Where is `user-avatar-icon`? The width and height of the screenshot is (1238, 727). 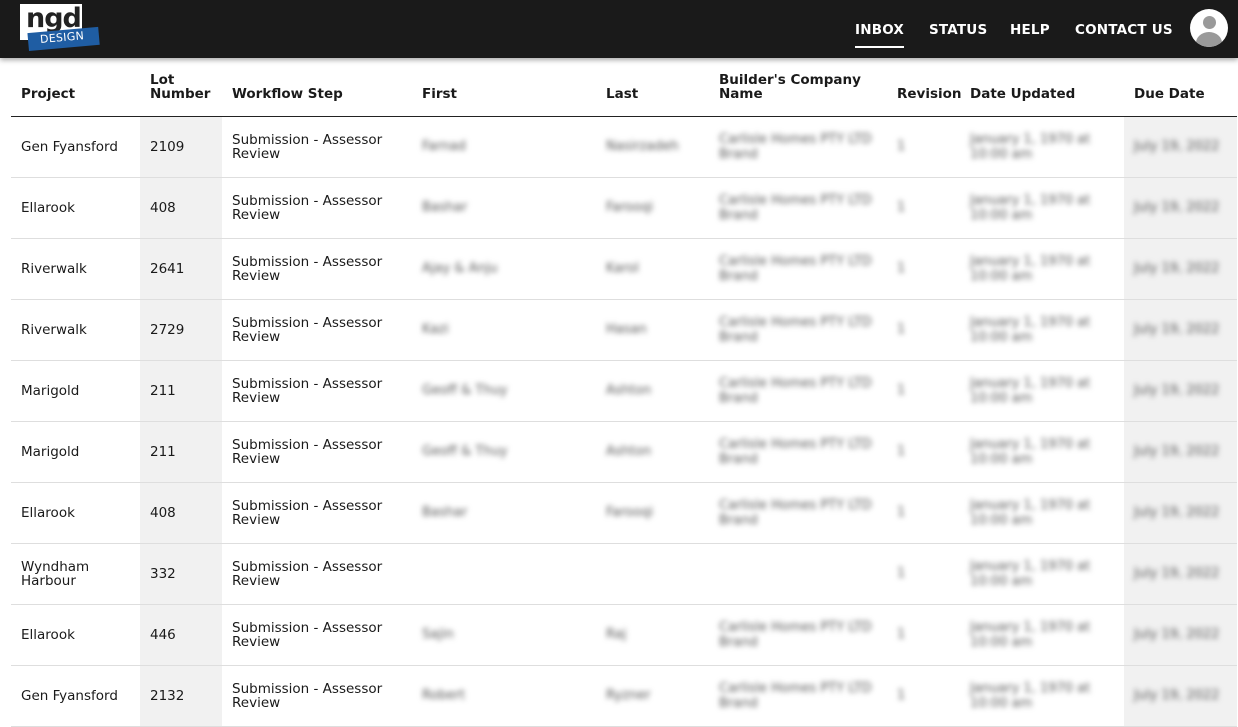 user-avatar-icon is located at coordinates (1209, 28).